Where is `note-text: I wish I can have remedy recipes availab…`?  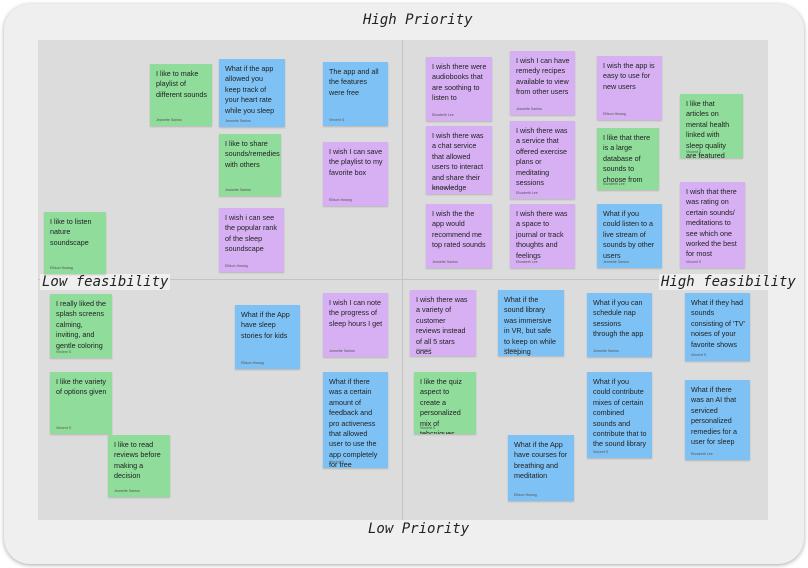 note-text: I wish I can have remedy recipes availab… is located at coordinates (543, 76).